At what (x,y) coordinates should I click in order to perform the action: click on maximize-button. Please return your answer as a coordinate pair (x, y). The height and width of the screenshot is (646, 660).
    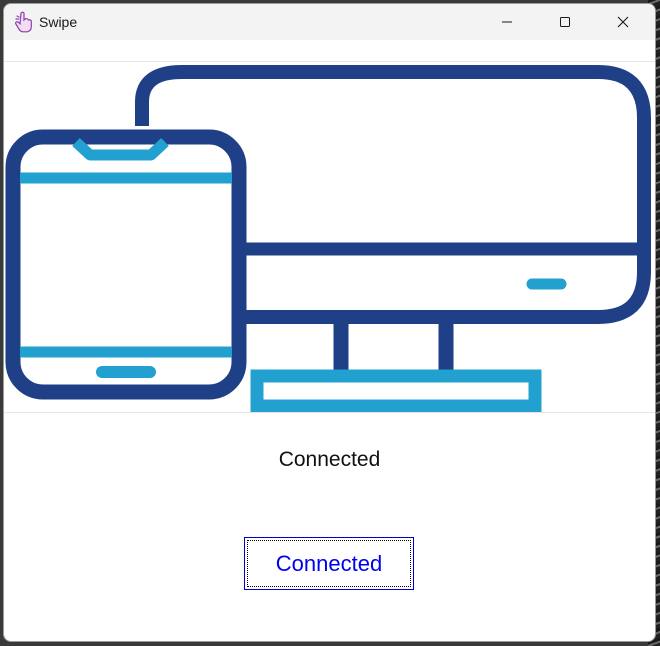
    Looking at the image, I should click on (565, 22).